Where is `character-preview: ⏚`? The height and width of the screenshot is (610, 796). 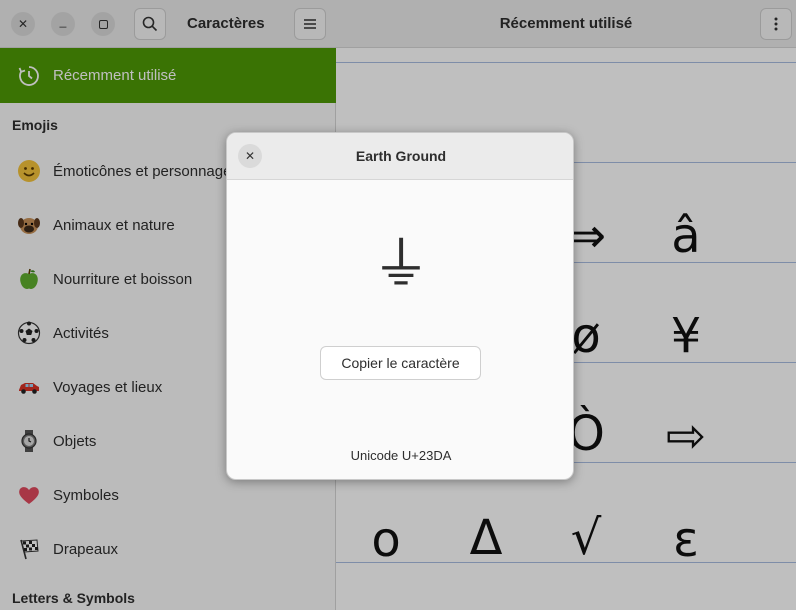
character-preview: ⏚ is located at coordinates (400, 264).